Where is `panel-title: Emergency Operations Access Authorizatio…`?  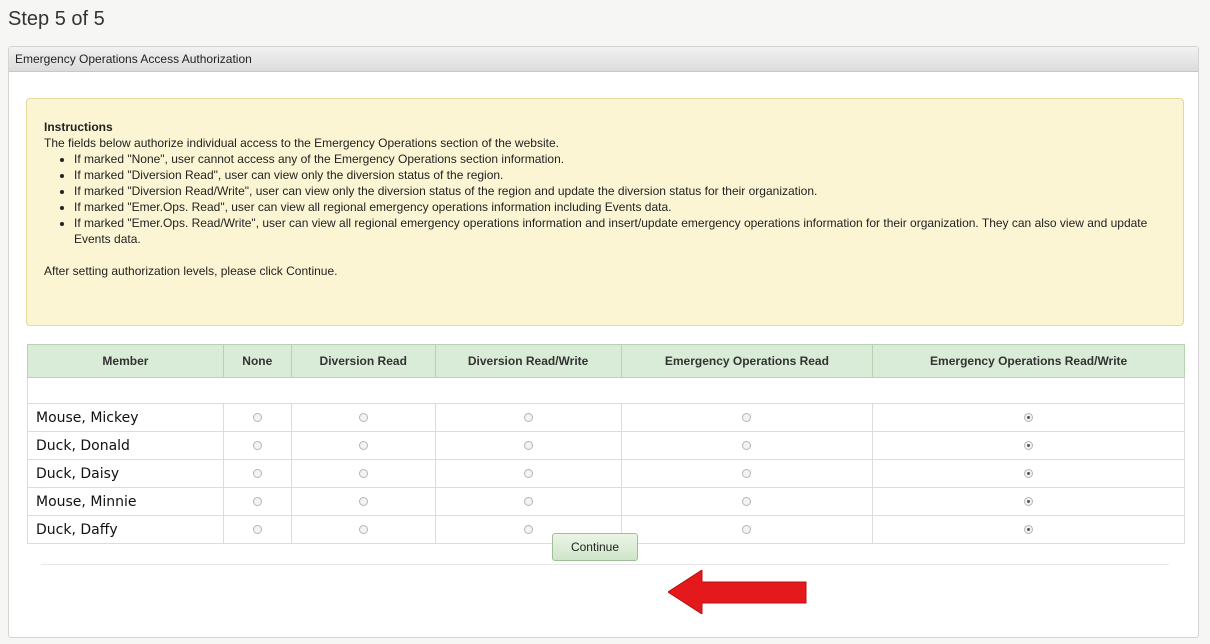
panel-title: Emergency Operations Access Authorizatio… is located at coordinates (603, 59).